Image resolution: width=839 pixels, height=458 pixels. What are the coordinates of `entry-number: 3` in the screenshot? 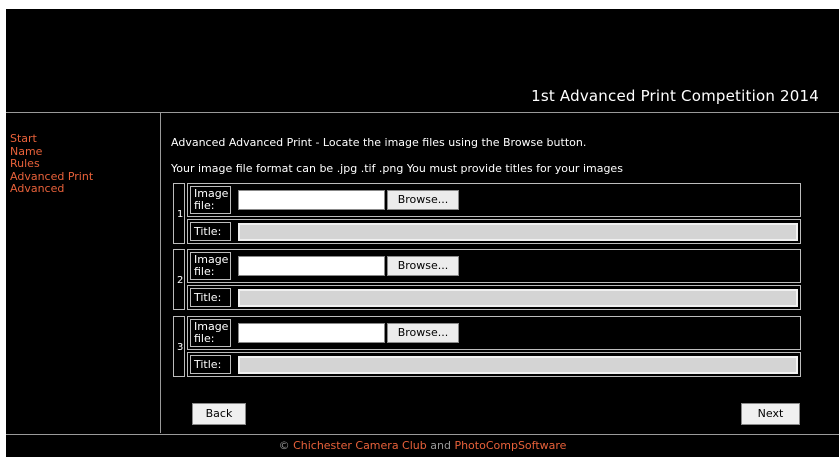 It's located at (180, 347).